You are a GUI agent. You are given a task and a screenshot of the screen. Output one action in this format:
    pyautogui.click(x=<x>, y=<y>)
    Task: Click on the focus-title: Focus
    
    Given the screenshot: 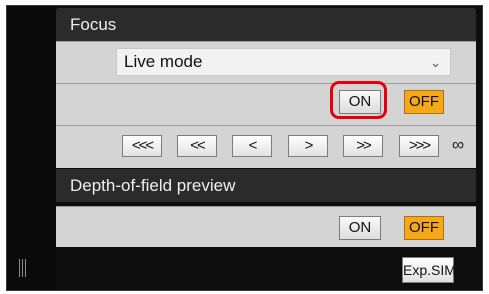 What is the action you would take?
    pyautogui.click(x=93, y=24)
    